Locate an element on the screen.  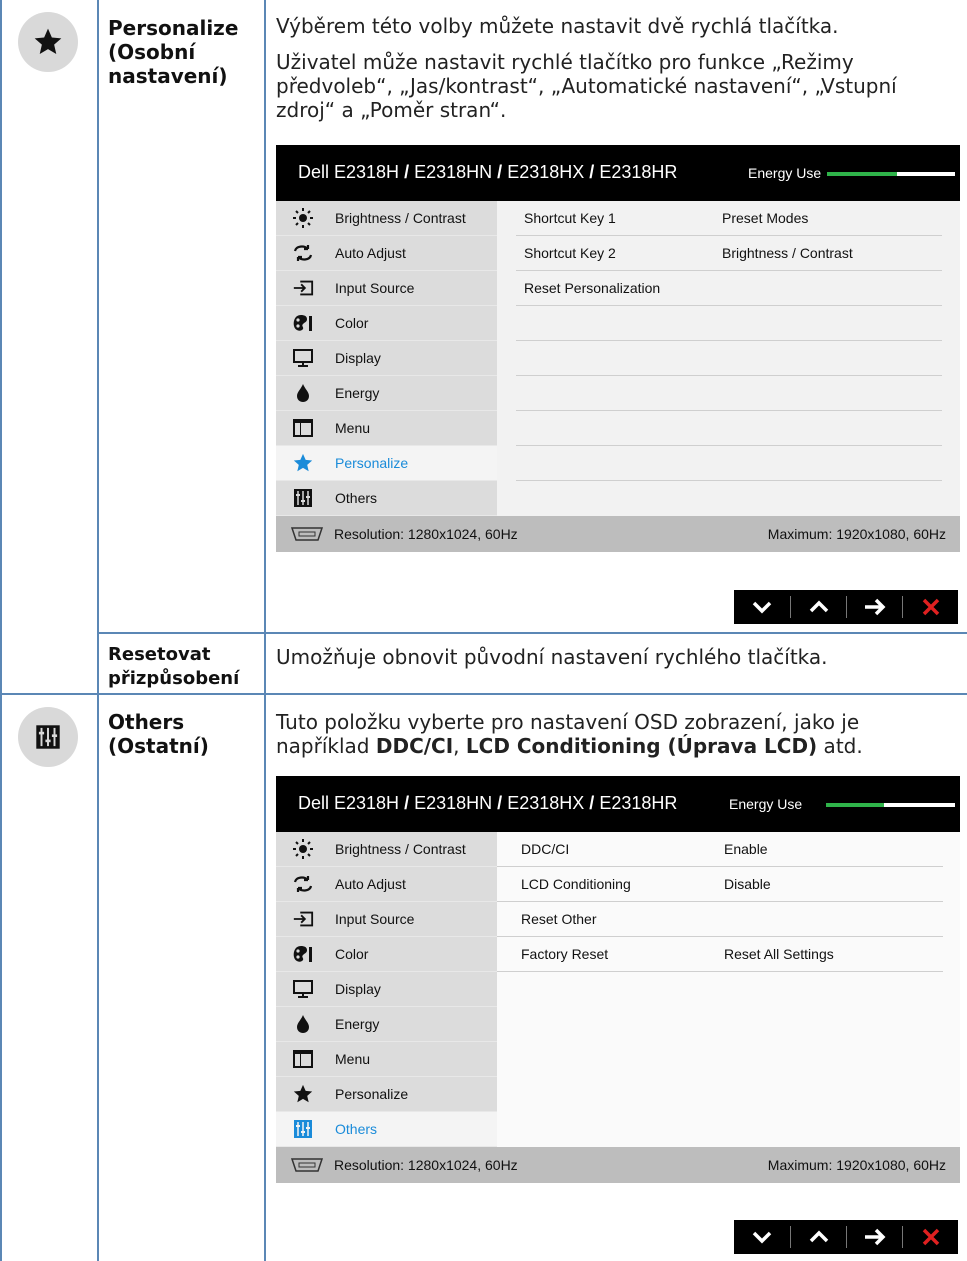
menu-item-label: Others is located at coordinates (356, 1129).